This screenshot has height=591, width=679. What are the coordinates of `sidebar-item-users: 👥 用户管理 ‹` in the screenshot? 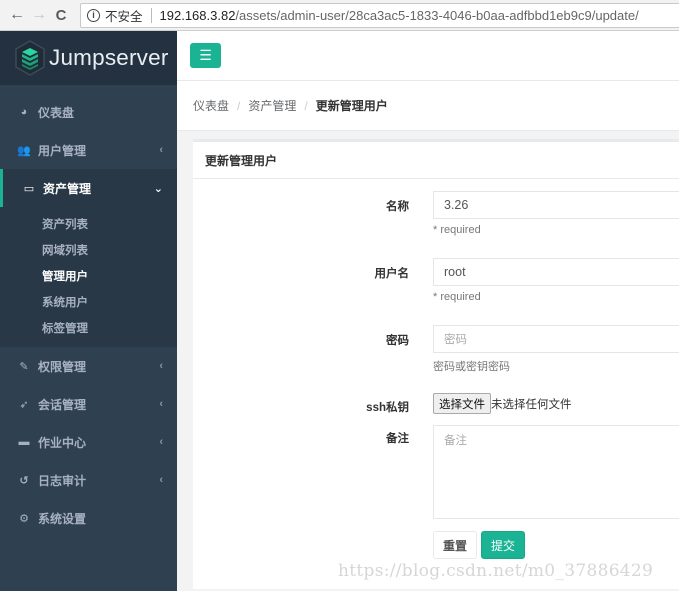 It's located at (88, 150).